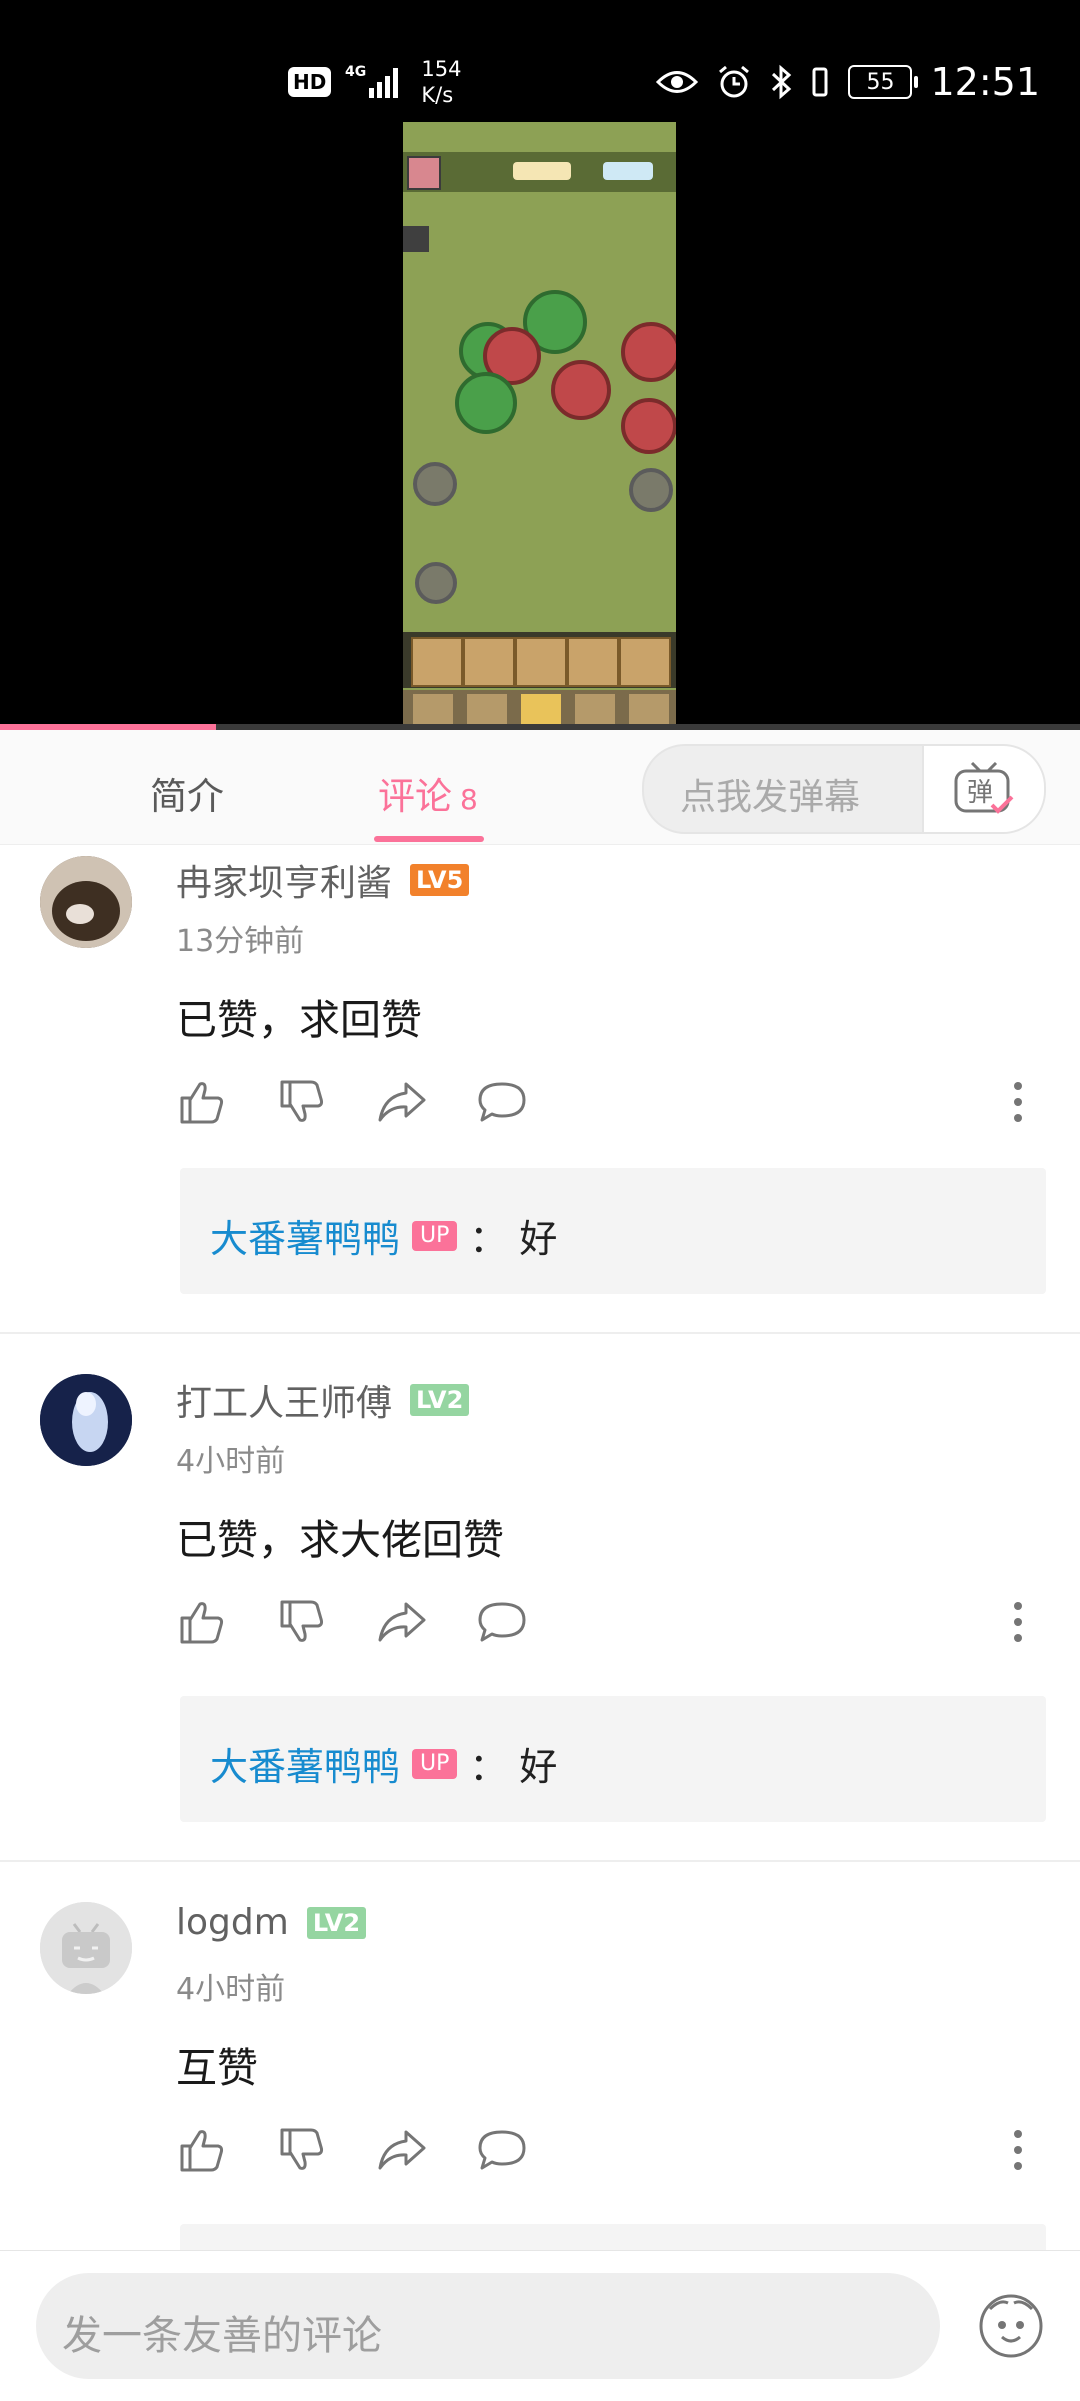 The image size is (1080, 2401). I want to click on tab-intro: 简介, so click(187, 793).